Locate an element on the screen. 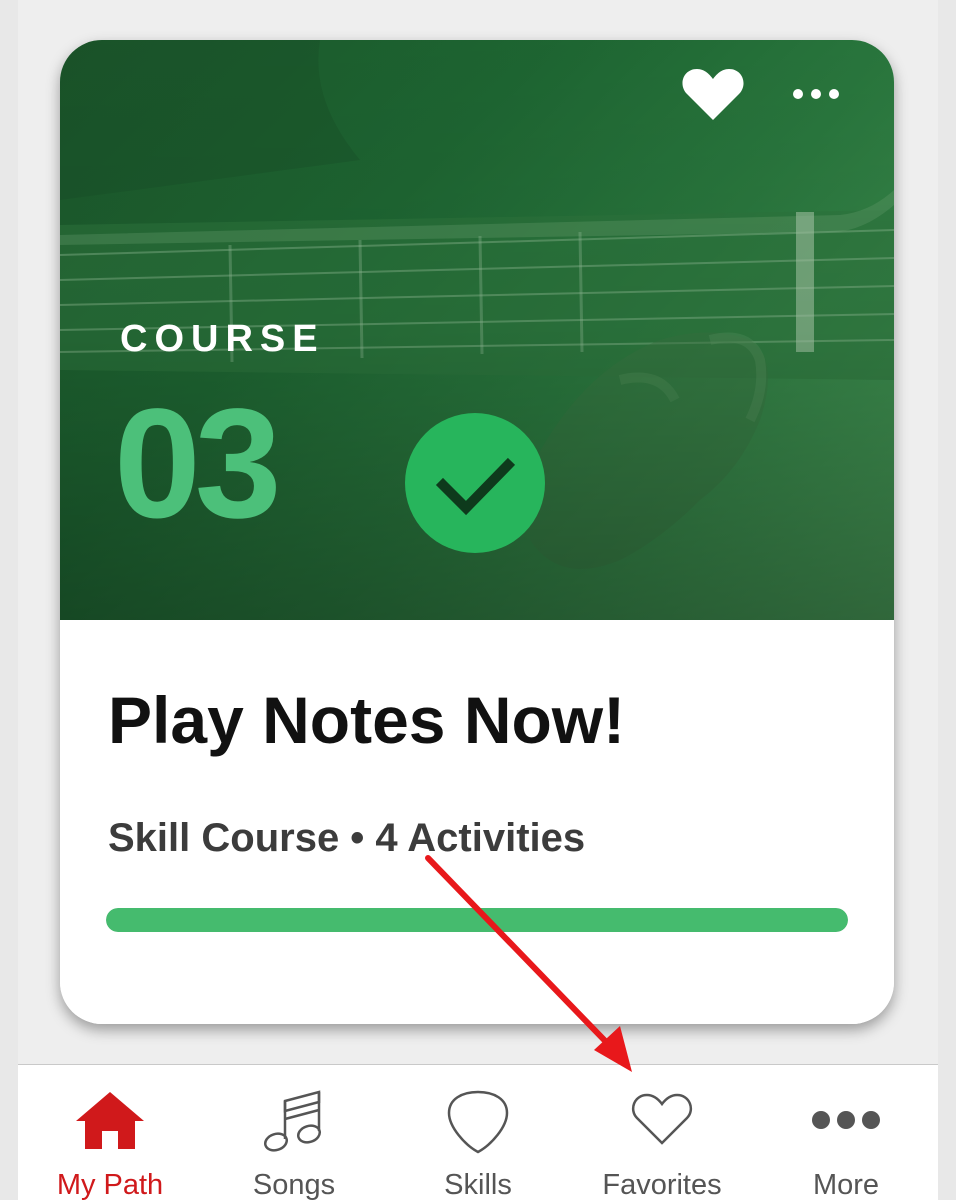  tab-more: More is located at coordinates (846, 1132).